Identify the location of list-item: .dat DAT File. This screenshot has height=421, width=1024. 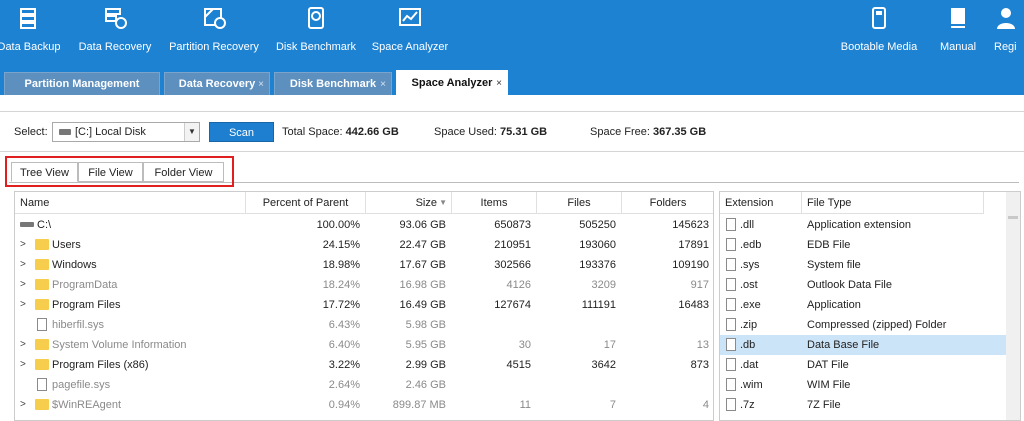
(863, 365).